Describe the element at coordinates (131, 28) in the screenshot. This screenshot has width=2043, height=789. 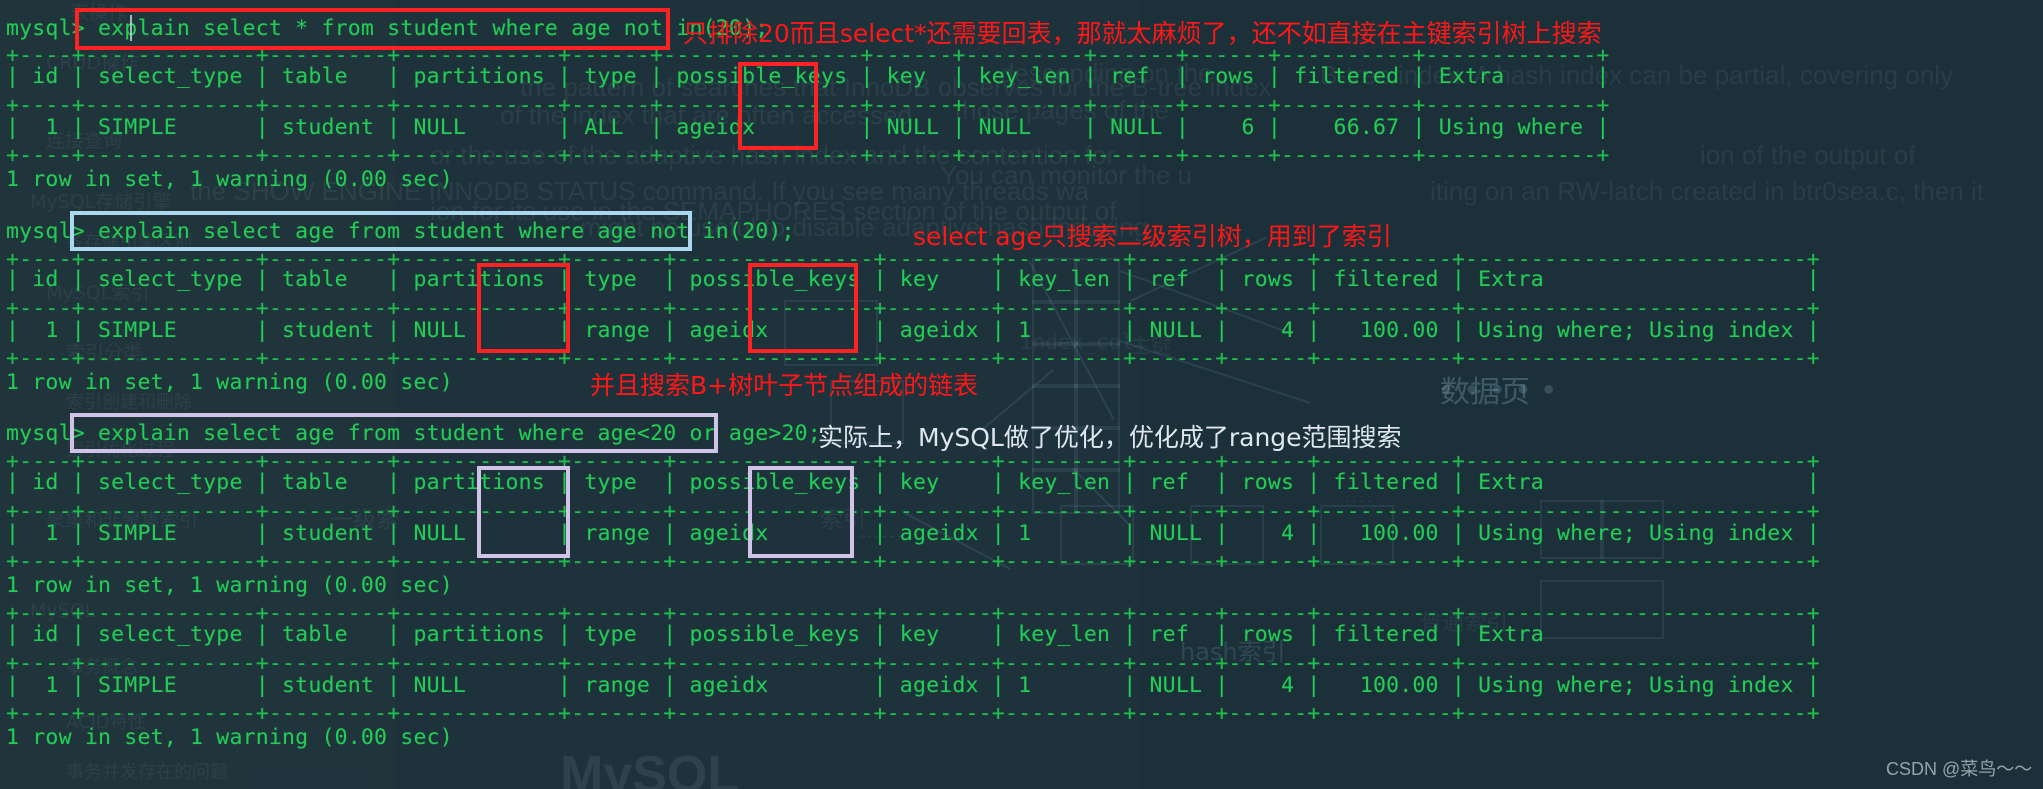
I see `text-cursor` at that location.